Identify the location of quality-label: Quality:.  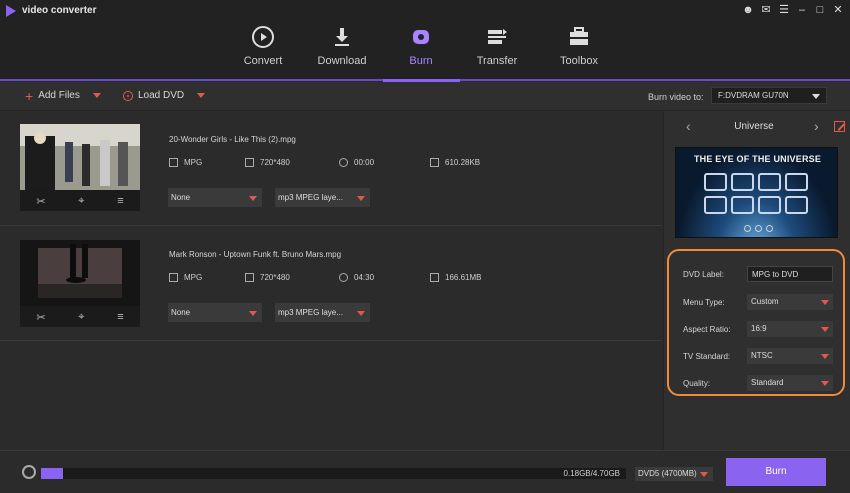
(697, 383).